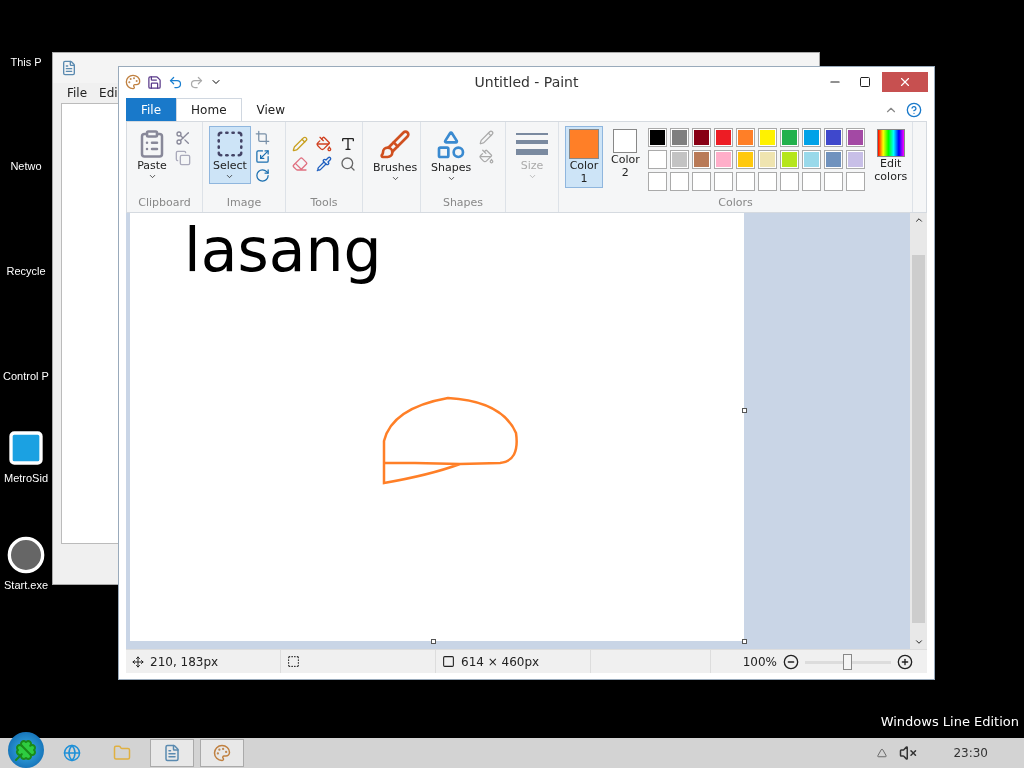  What do you see at coordinates (89, 323) in the screenshot?
I see `text-area` at bounding box center [89, 323].